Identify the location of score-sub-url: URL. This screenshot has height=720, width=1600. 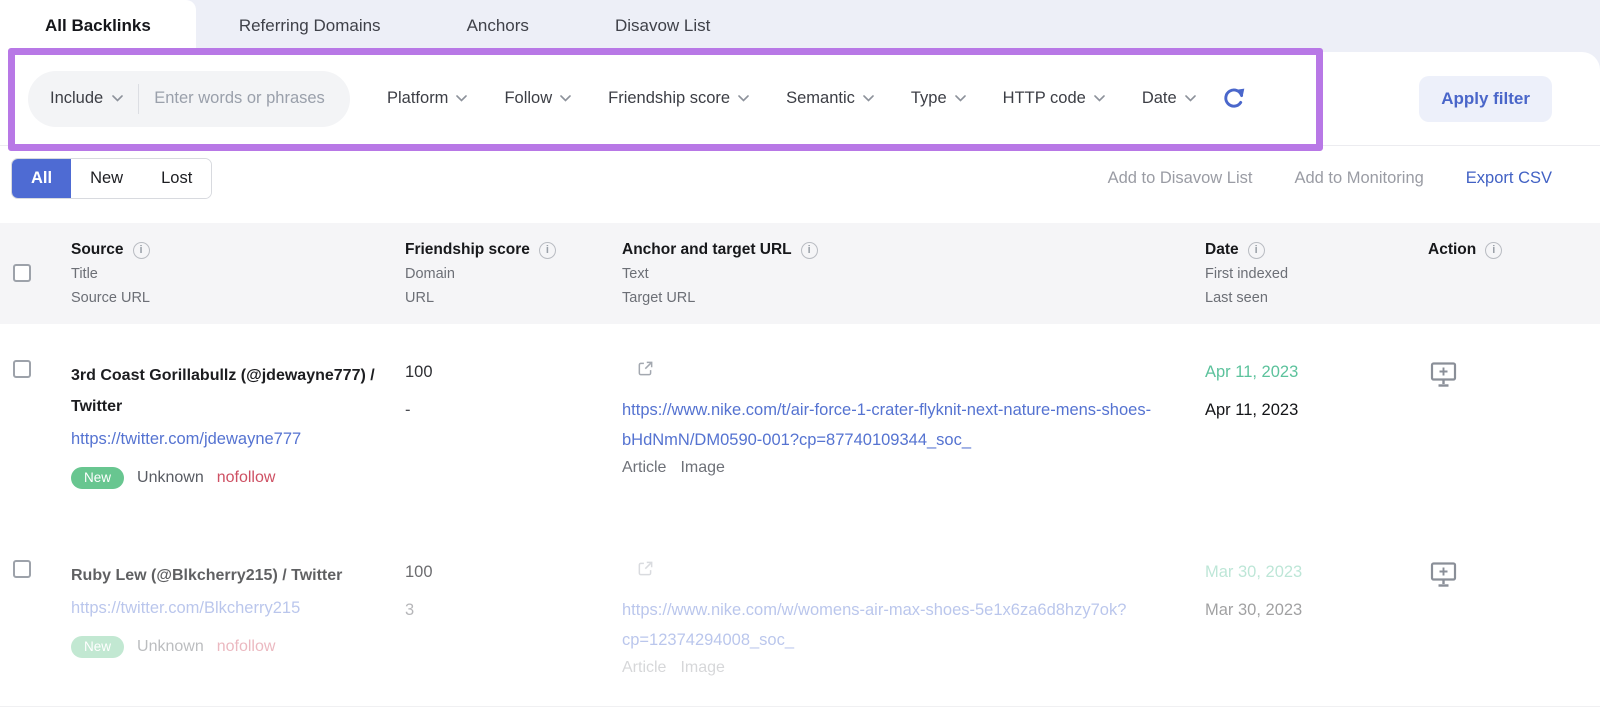
(420, 298).